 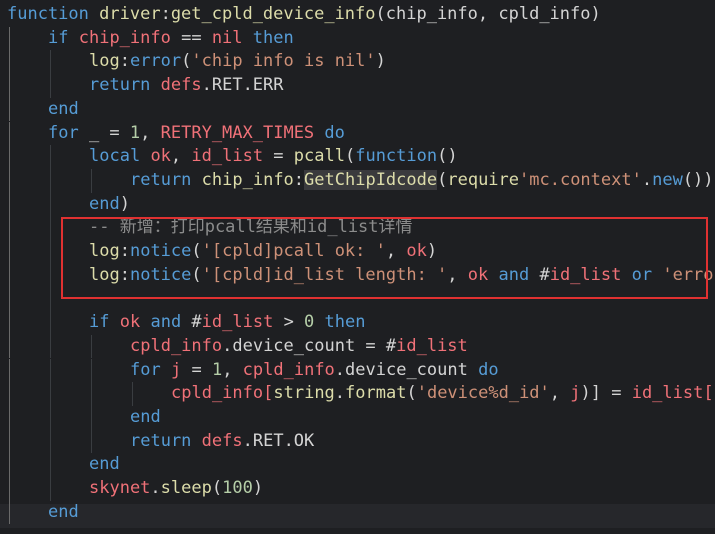 What do you see at coordinates (319, 156) in the screenshot?
I see `code-token: pcall` at bounding box center [319, 156].